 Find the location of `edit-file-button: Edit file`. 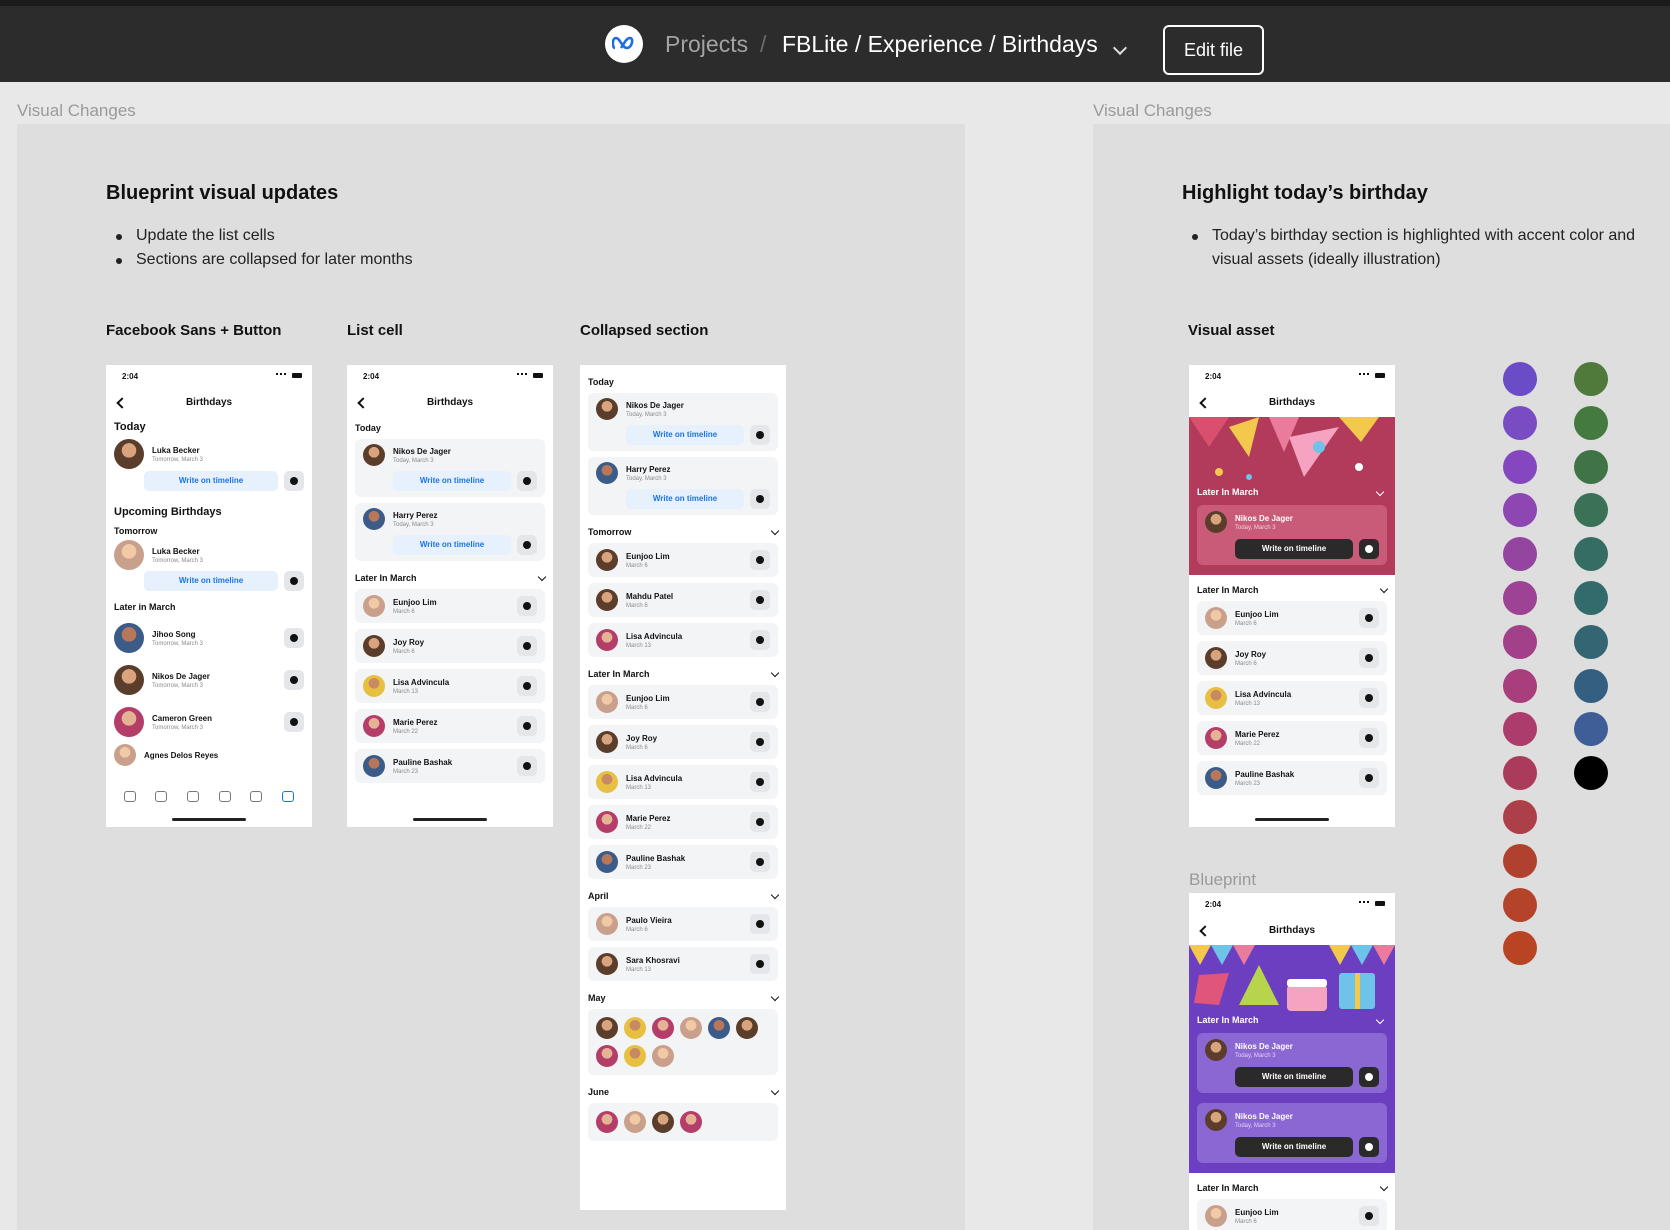

edit-file-button: Edit file is located at coordinates (1213, 50).